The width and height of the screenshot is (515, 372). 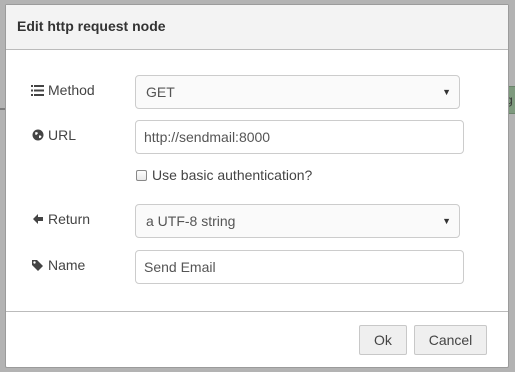 I want to click on basic-auth-row: Use basic authentication?, so click(x=224, y=175).